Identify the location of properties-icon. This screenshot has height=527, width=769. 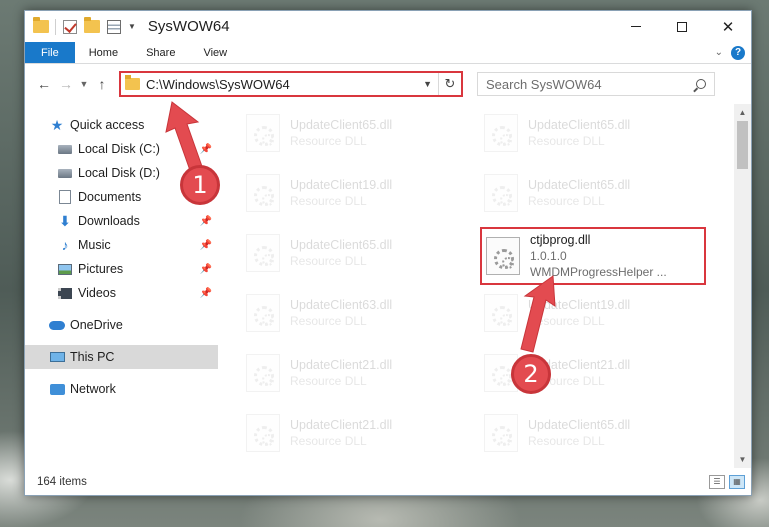
(114, 27).